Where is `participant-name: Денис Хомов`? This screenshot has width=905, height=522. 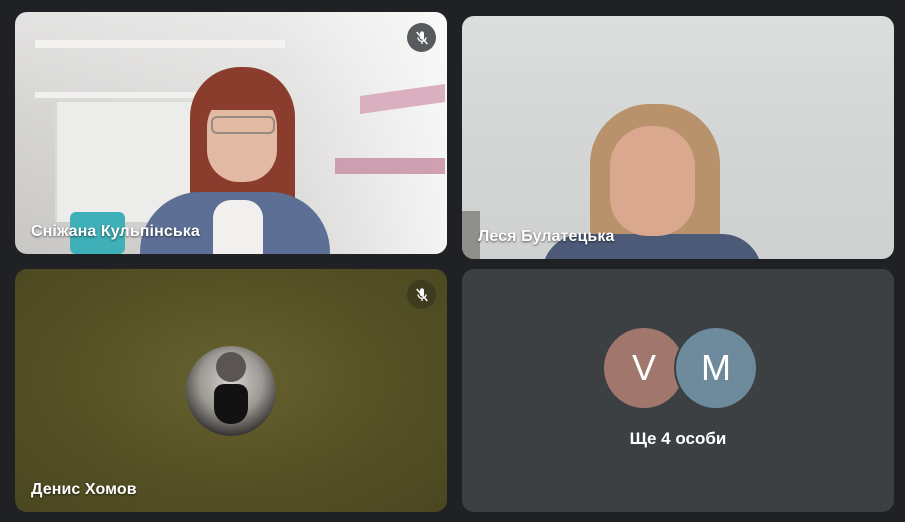
participant-name: Денис Хомов is located at coordinates (84, 489).